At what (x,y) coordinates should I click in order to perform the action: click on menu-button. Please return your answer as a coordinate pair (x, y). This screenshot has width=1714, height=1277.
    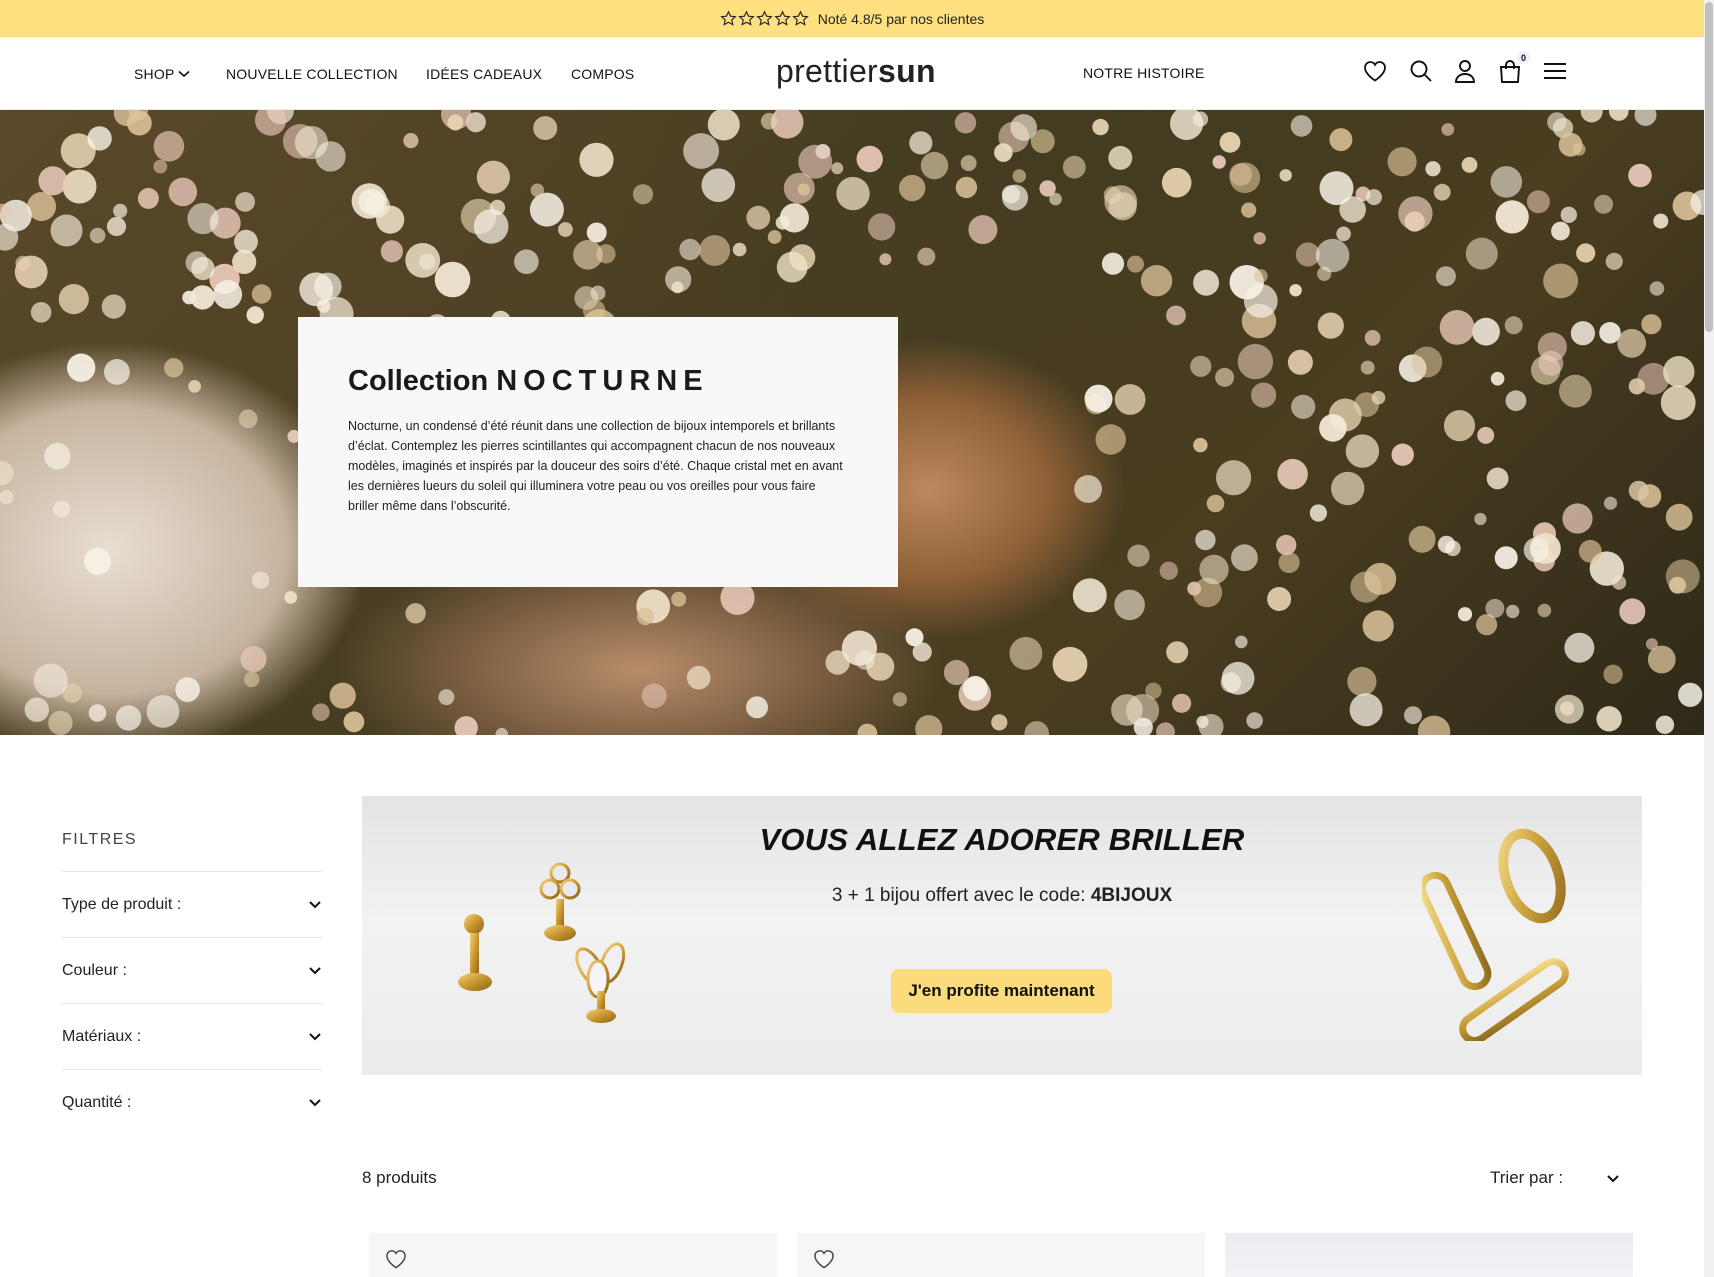
    Looking at the image, I should click on (1555, 71).